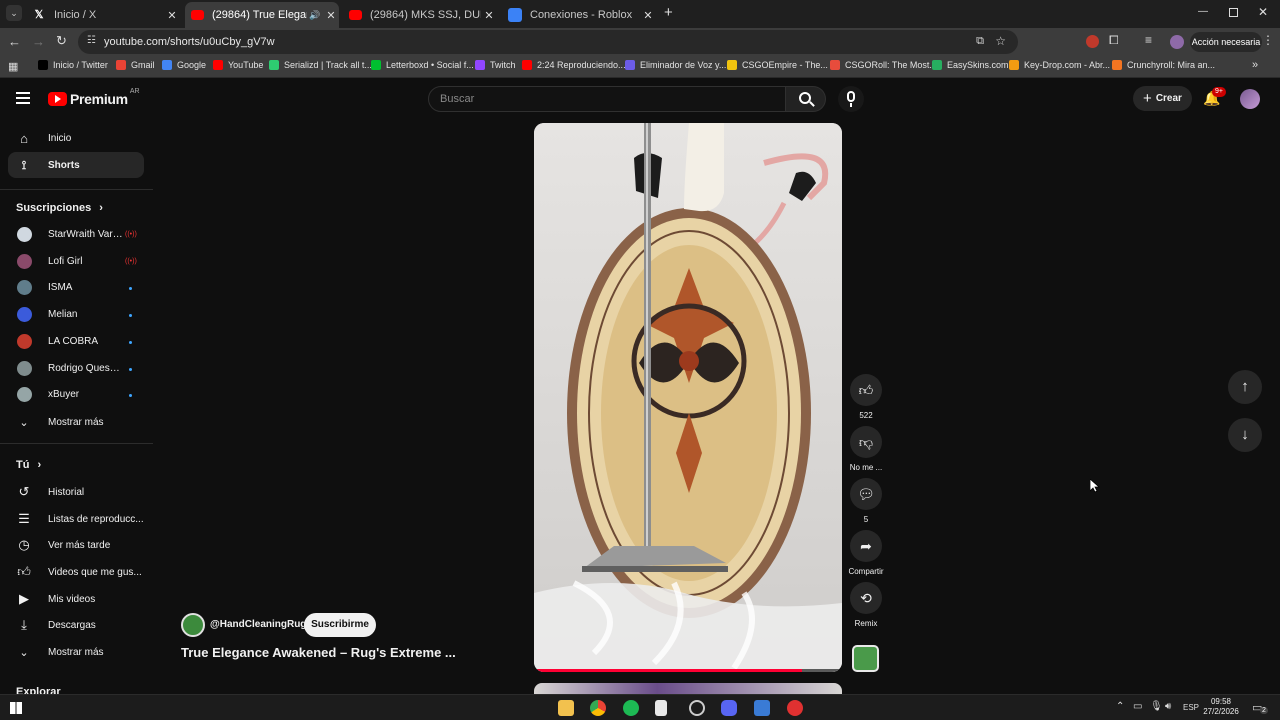  What do you see at coordinates (38, 41) in the screenshot?
I see `forward-icon: →` at bounding box center [38, 41].